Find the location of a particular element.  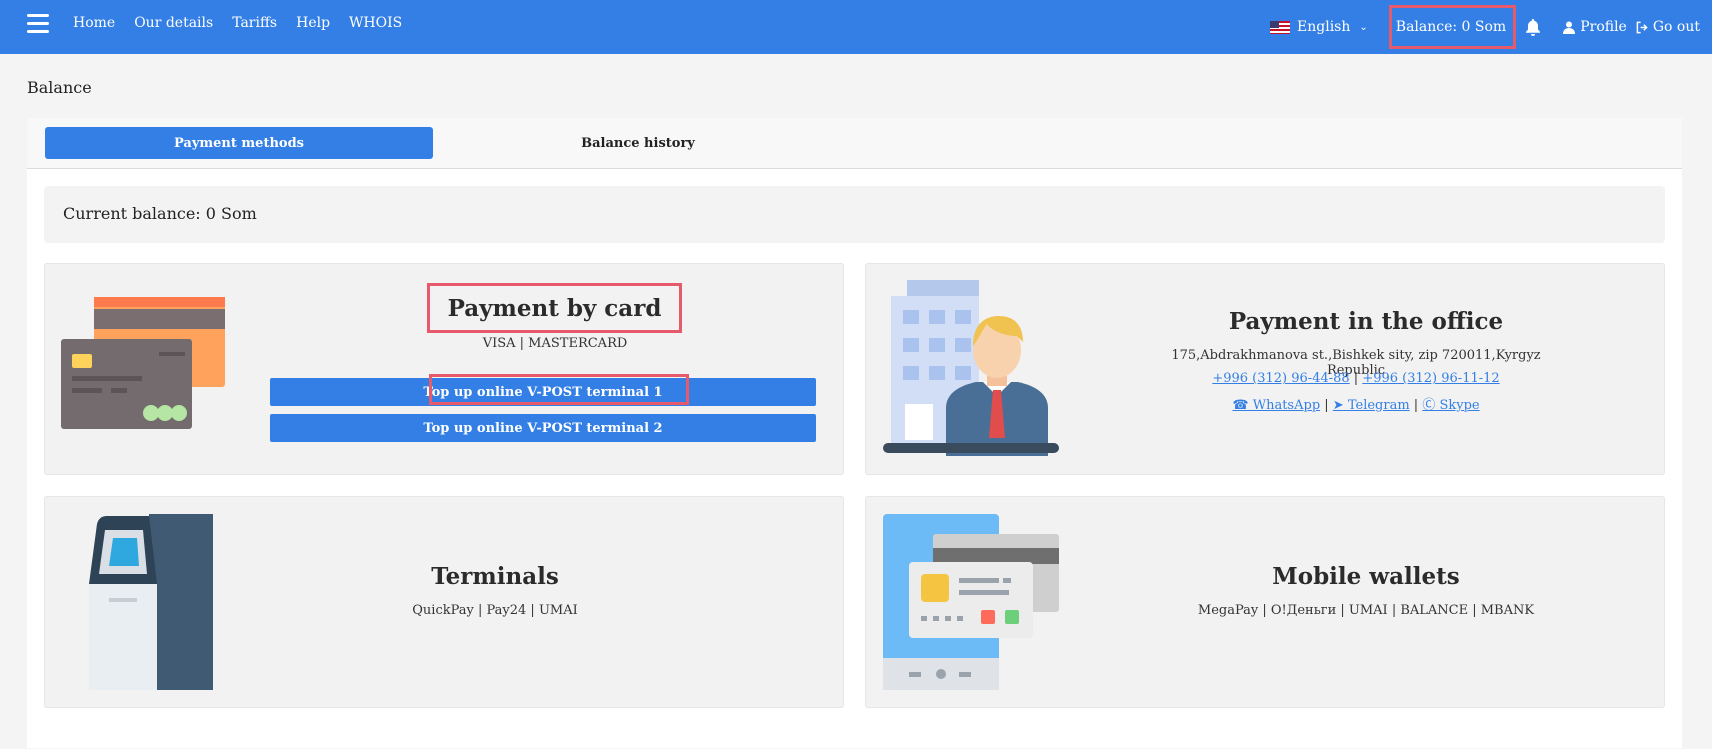

tab-balance-history: Balance history is located at coordinates (638, 143).